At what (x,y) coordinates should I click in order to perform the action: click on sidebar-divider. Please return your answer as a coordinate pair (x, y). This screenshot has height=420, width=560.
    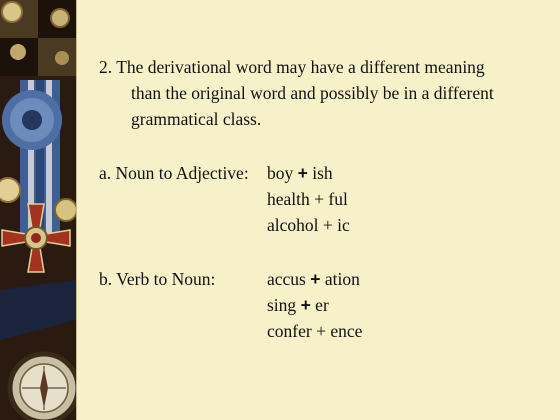
    Looking at the image, I should click on (76, 210).